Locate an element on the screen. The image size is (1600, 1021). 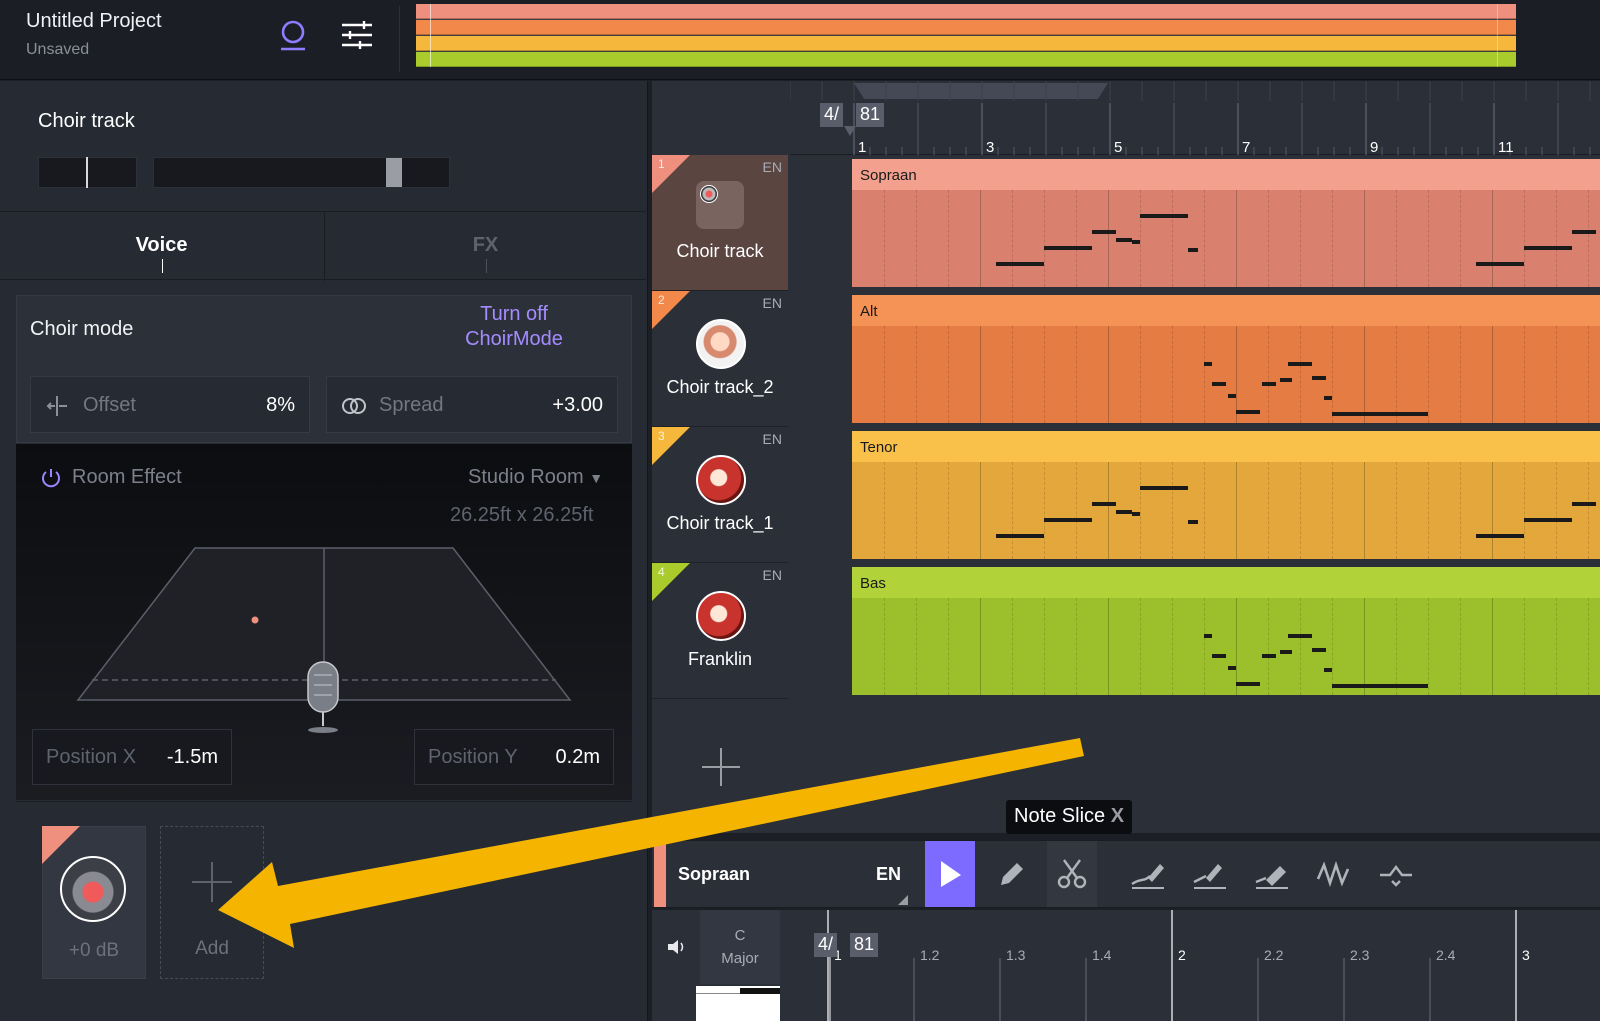
spread-control: Spread +3.00 is located at coordinates (472, 404).